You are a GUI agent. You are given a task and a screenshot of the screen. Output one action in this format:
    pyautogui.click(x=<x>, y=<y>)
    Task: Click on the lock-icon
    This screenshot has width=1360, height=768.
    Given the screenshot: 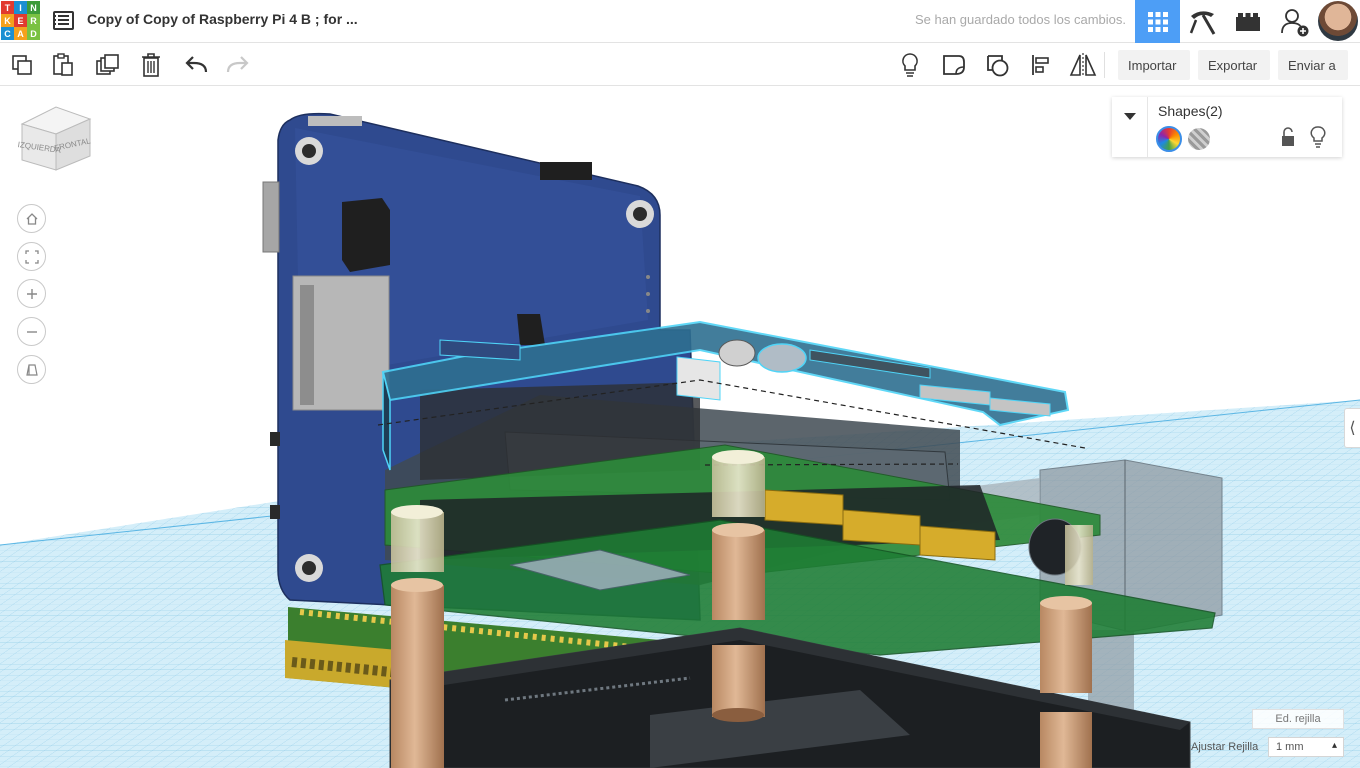 What is the action you would take?
    pyautogui.click(x=1288, y=137)
    